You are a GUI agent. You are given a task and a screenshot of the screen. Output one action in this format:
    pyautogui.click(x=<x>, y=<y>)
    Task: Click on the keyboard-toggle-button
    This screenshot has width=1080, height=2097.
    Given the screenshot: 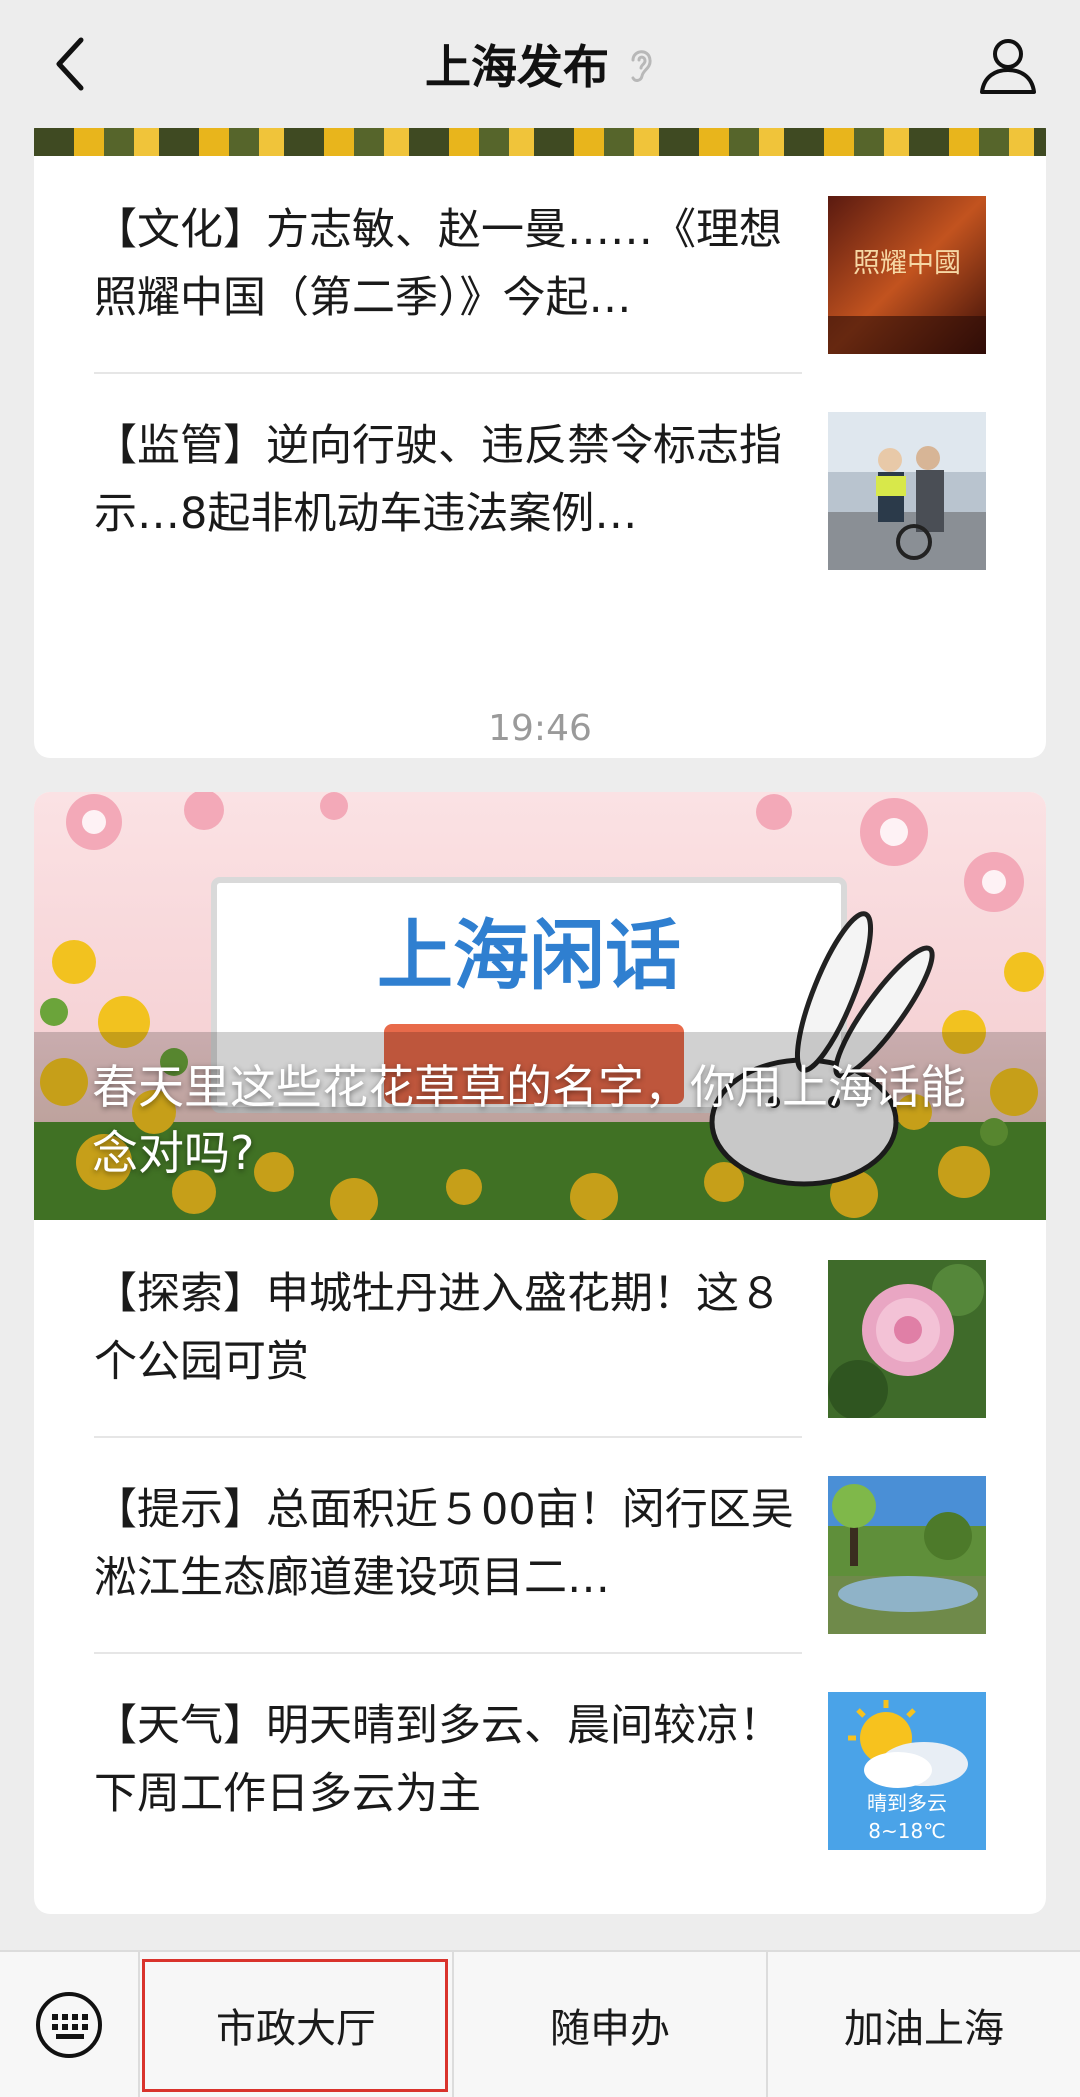 What is the action you would take?
    pyautogui.click(x=70, y=2024)
    